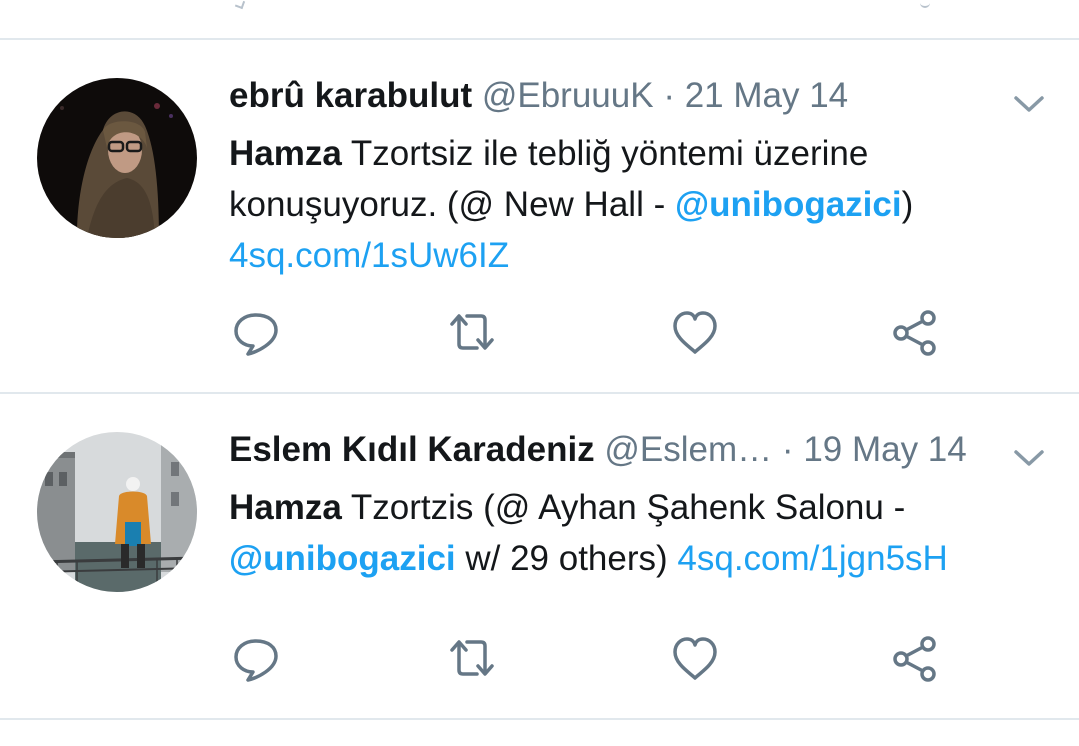 This screenshot has height=746, width=1079. I want to click on display-name: ebrû karabulut, so click(350, 95).